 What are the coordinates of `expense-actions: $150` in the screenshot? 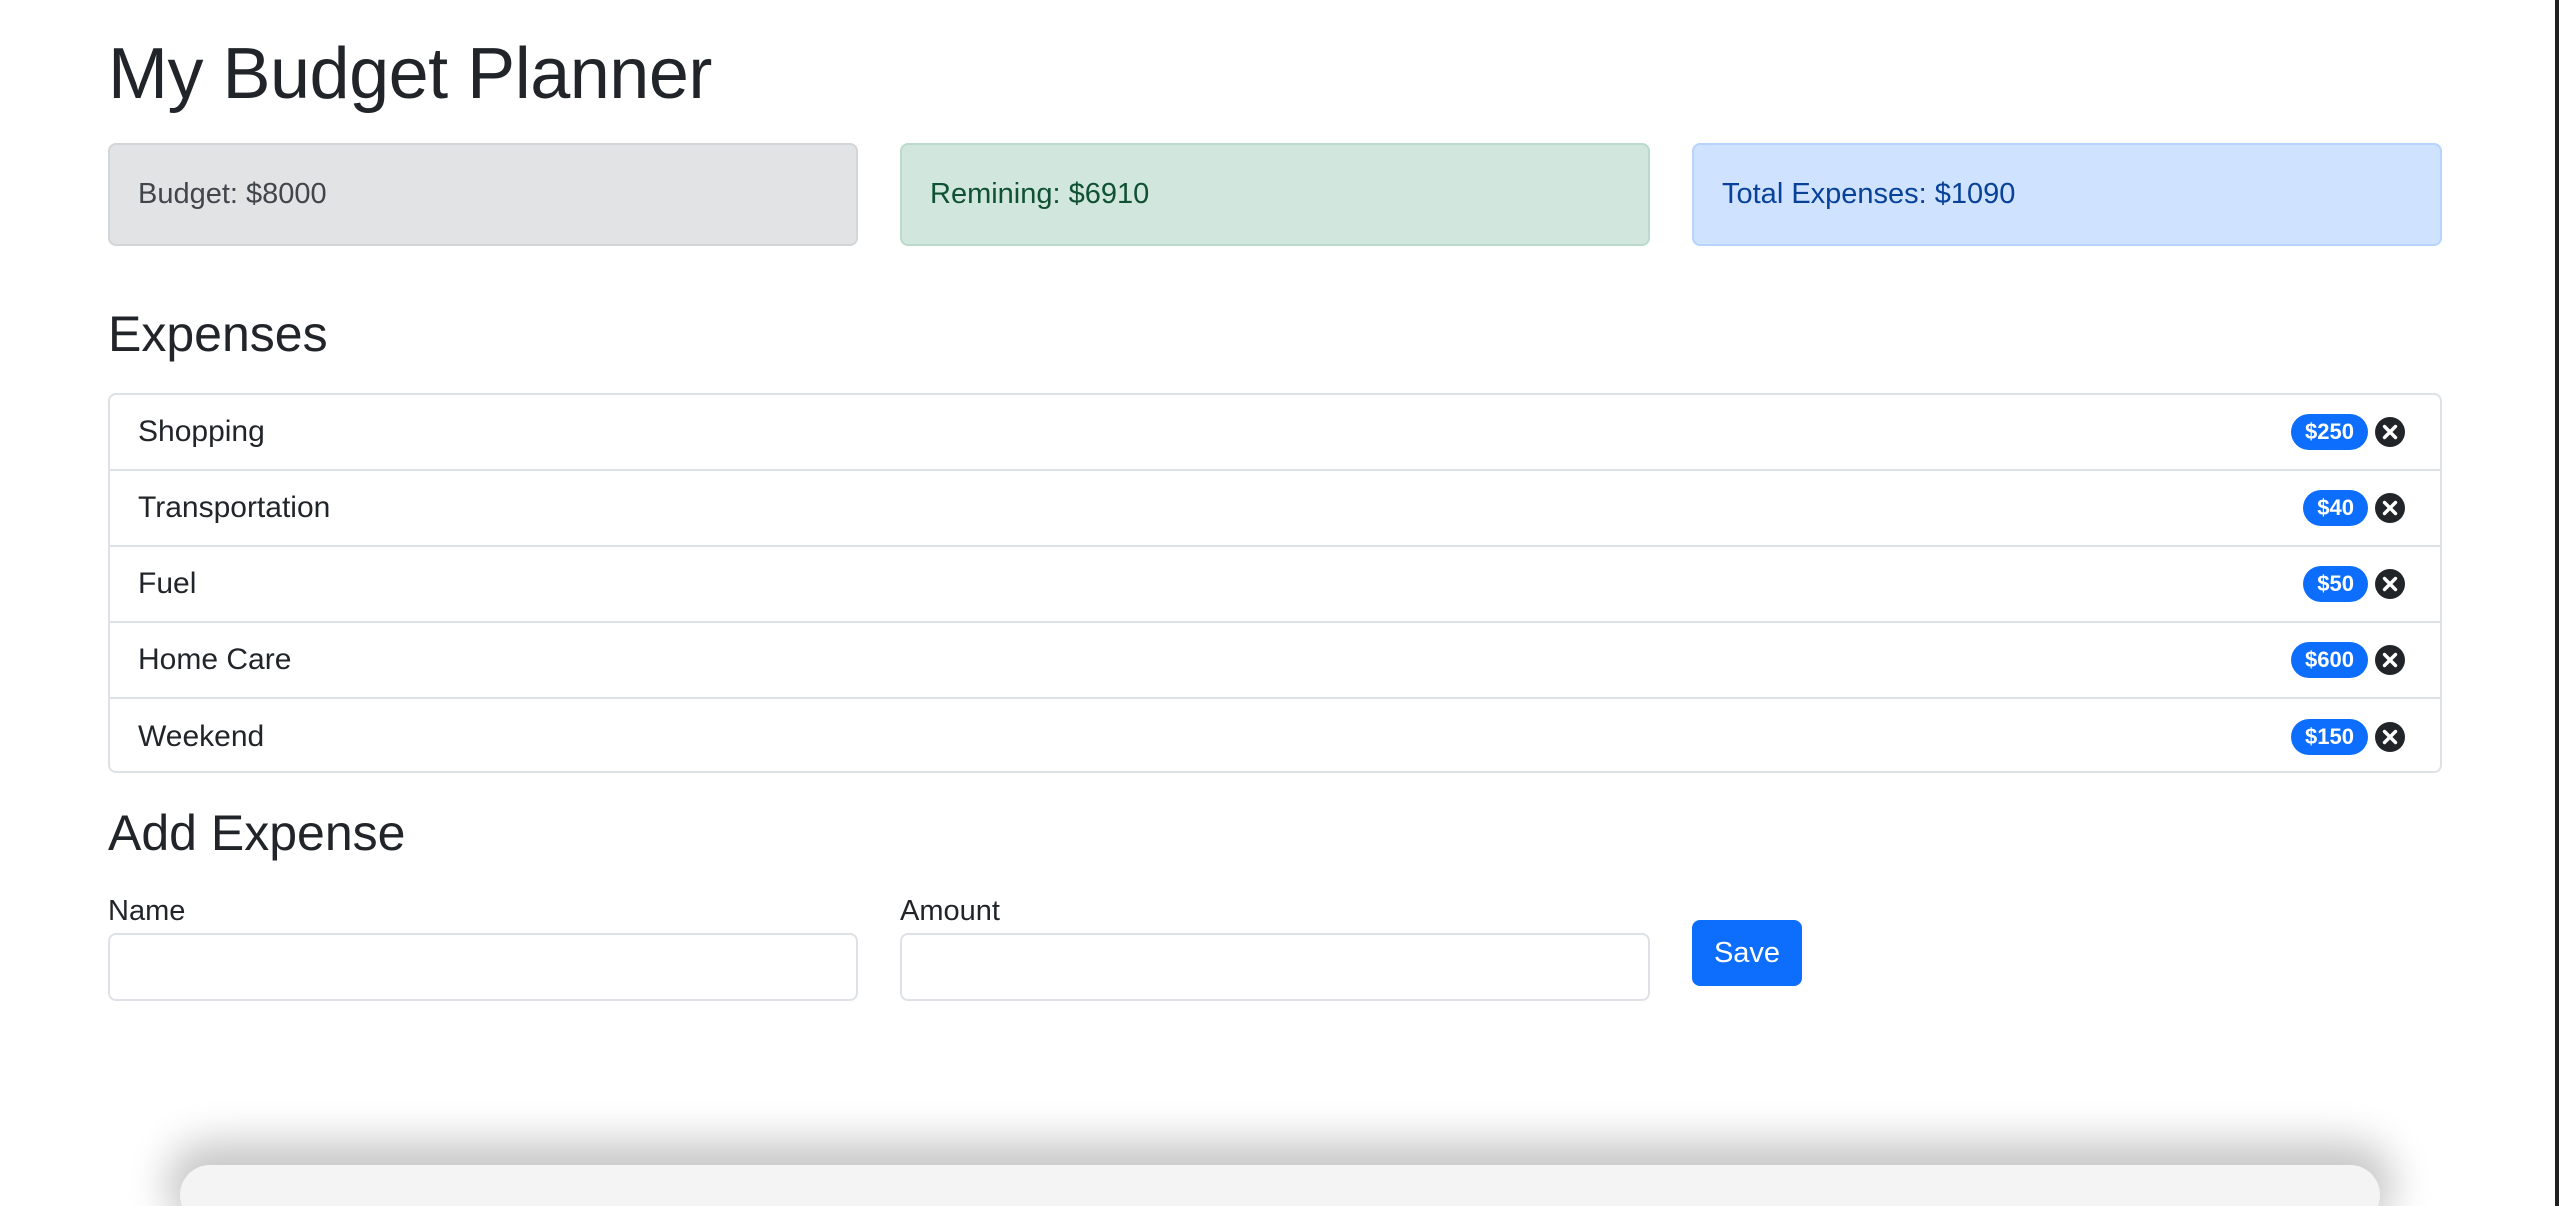 It's located at (2348, 737).